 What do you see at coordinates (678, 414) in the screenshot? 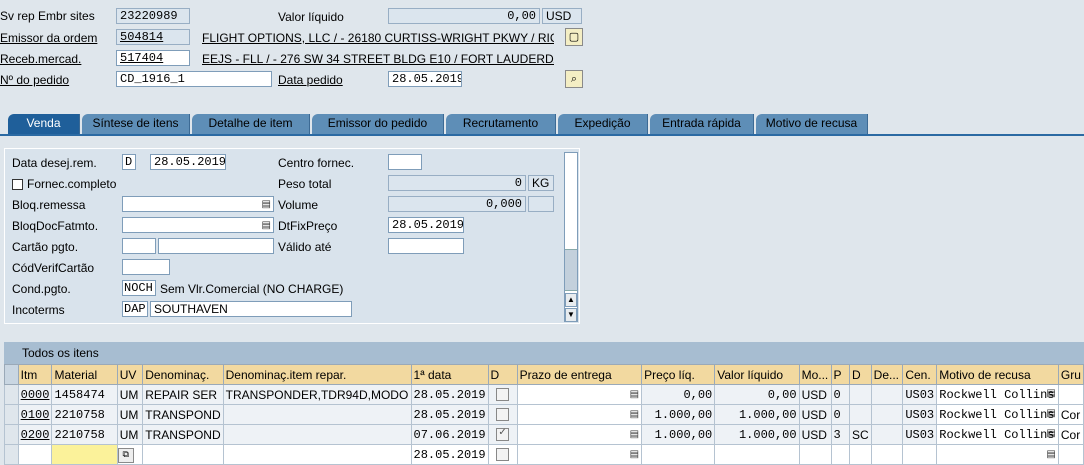
I see `cell-preco: 1.000,00` at bounding box center [678, 414].